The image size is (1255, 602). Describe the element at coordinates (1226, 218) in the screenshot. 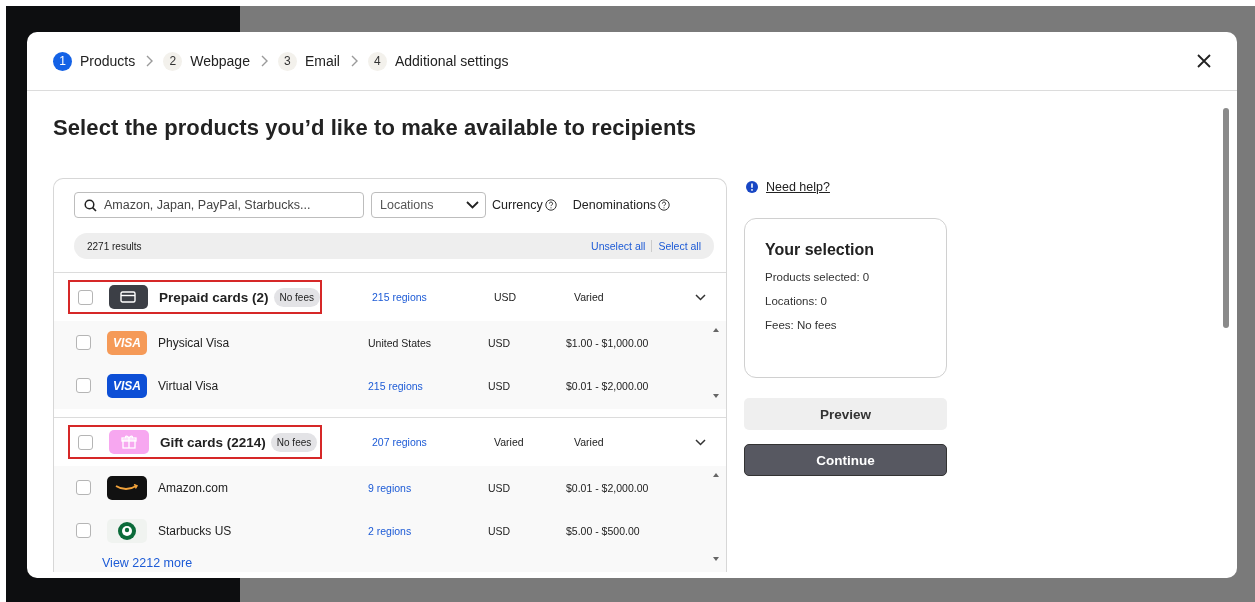

I see `scrollbar-thumb` at that location.